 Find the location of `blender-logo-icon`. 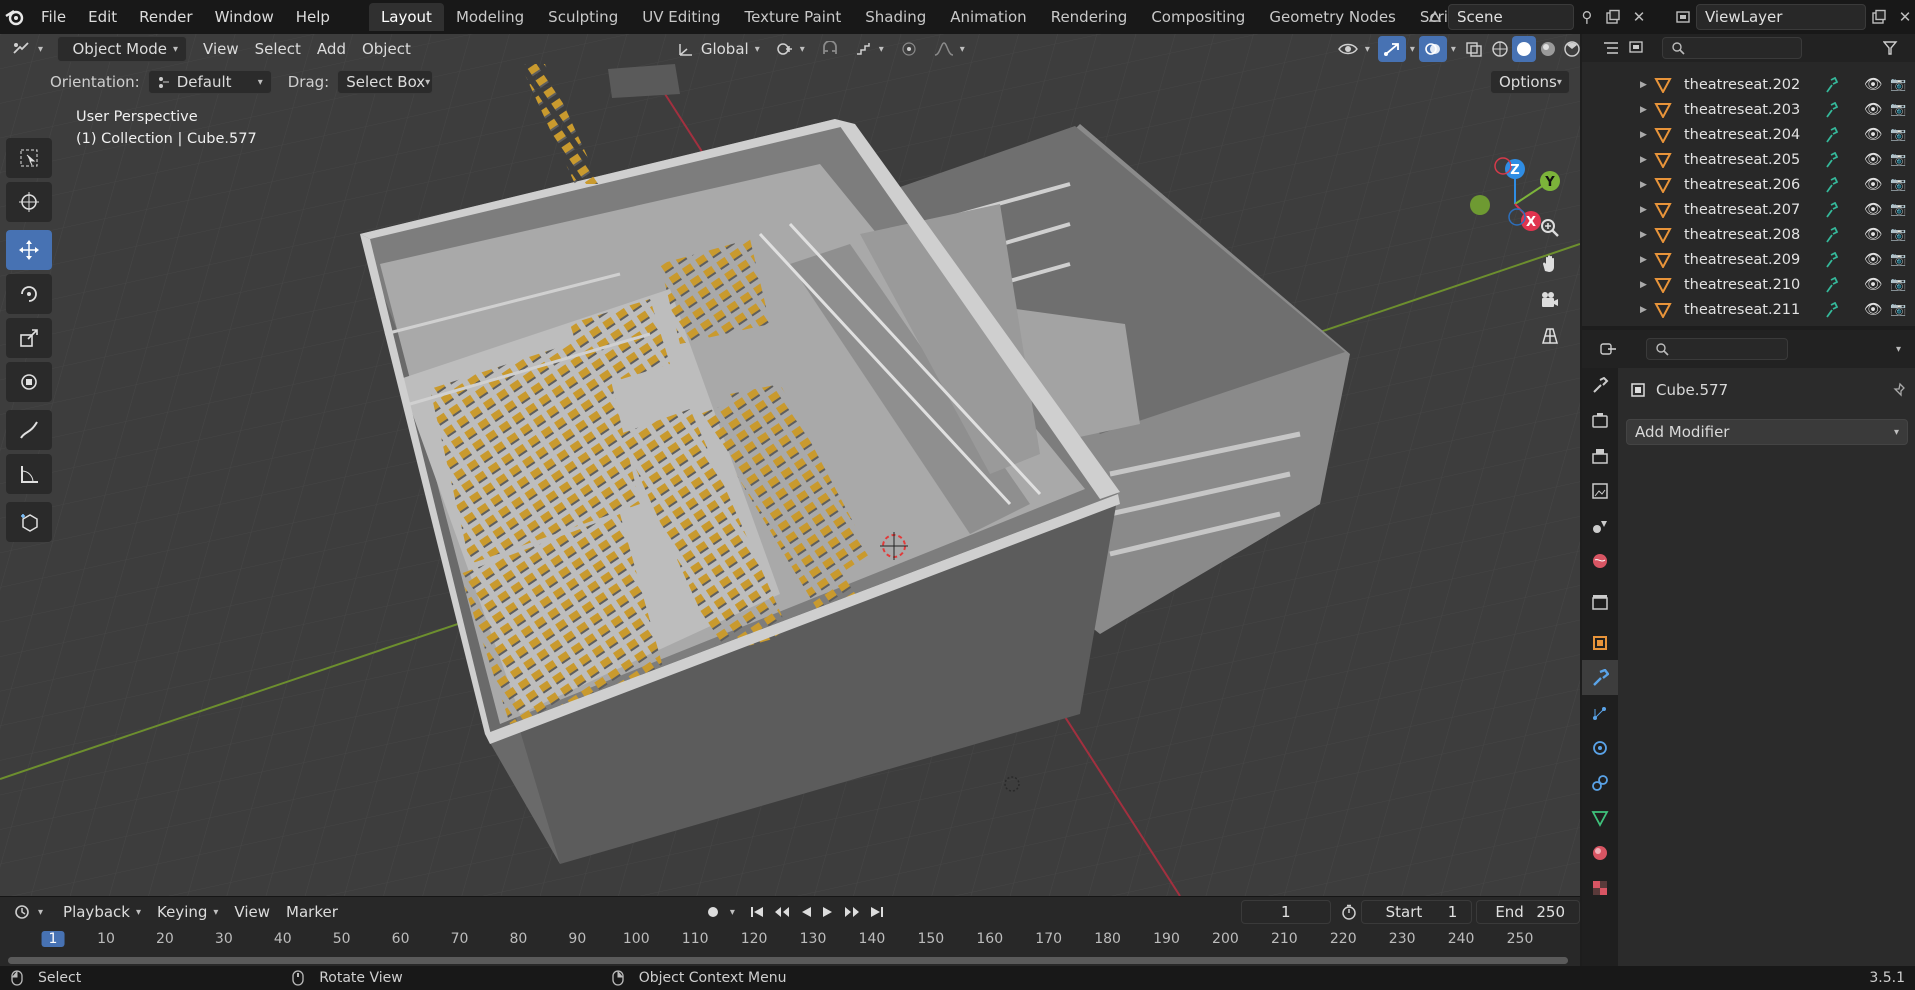

blender-logo-icon is located at coordinates (15, 17).